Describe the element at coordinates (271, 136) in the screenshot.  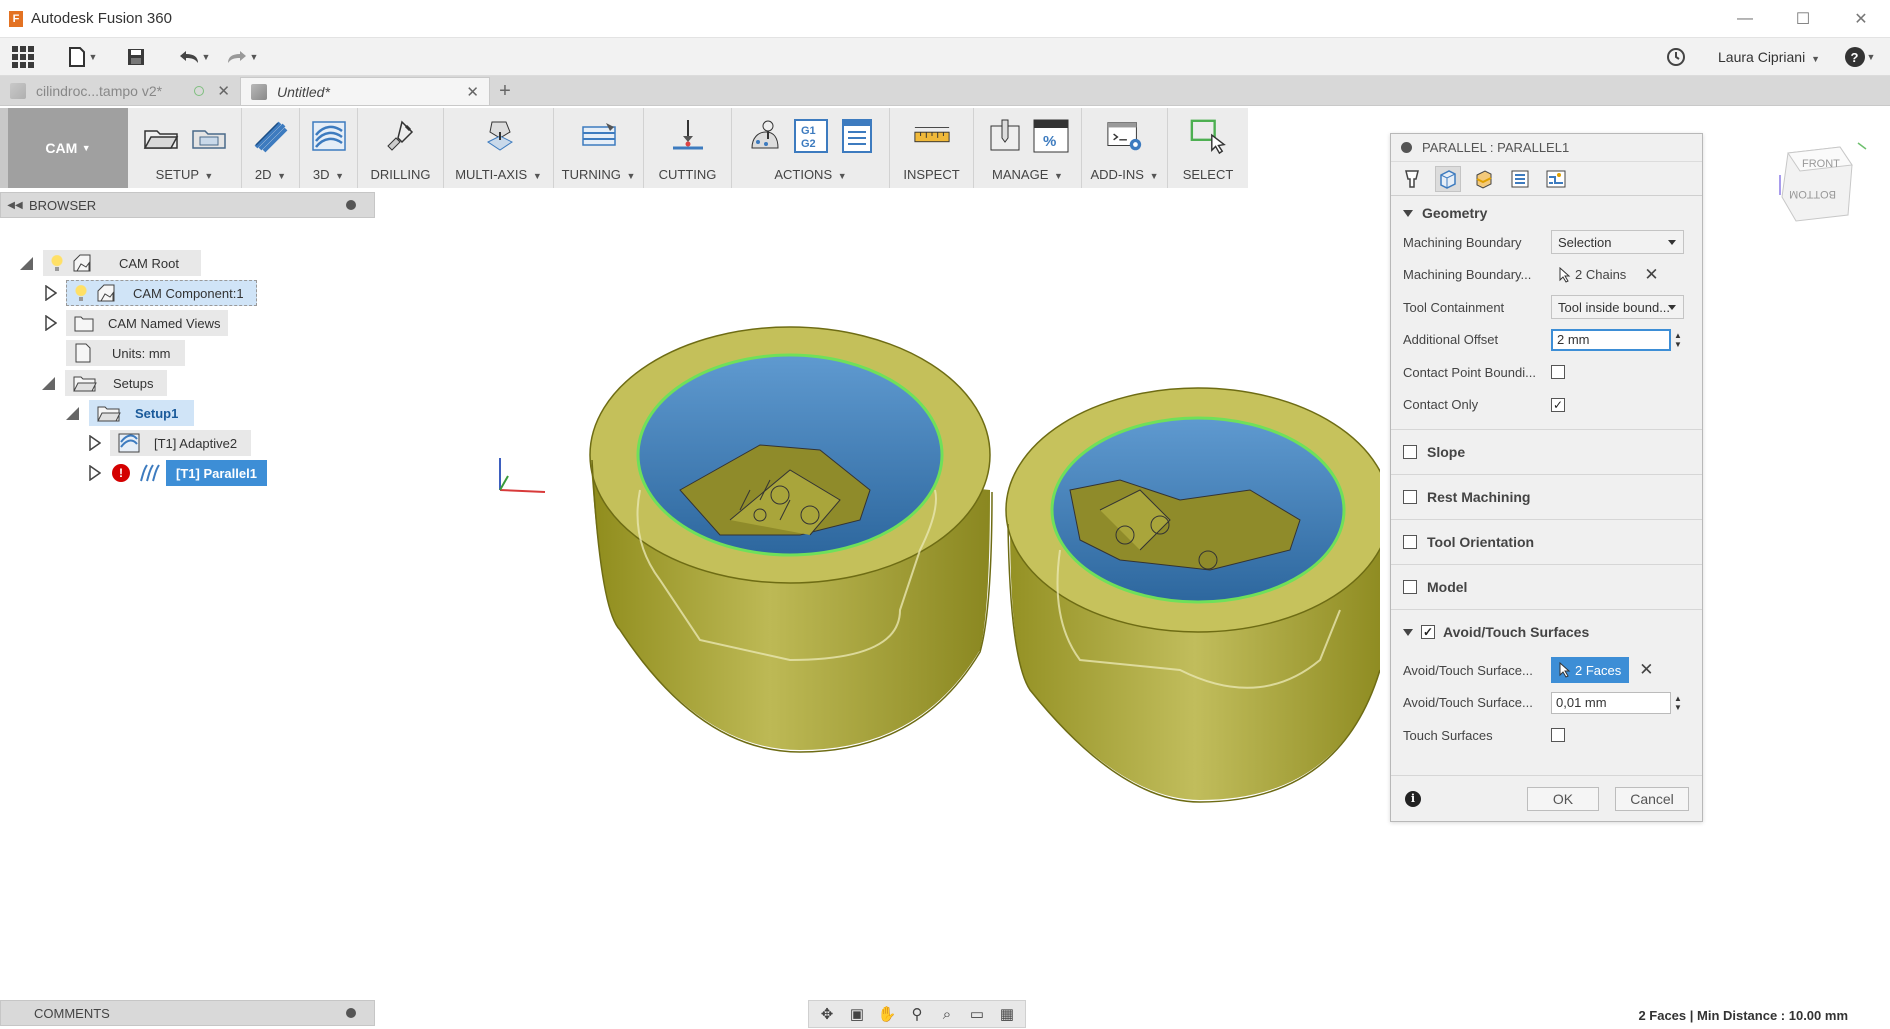
I see `2d-adaptive-icon` at that location.